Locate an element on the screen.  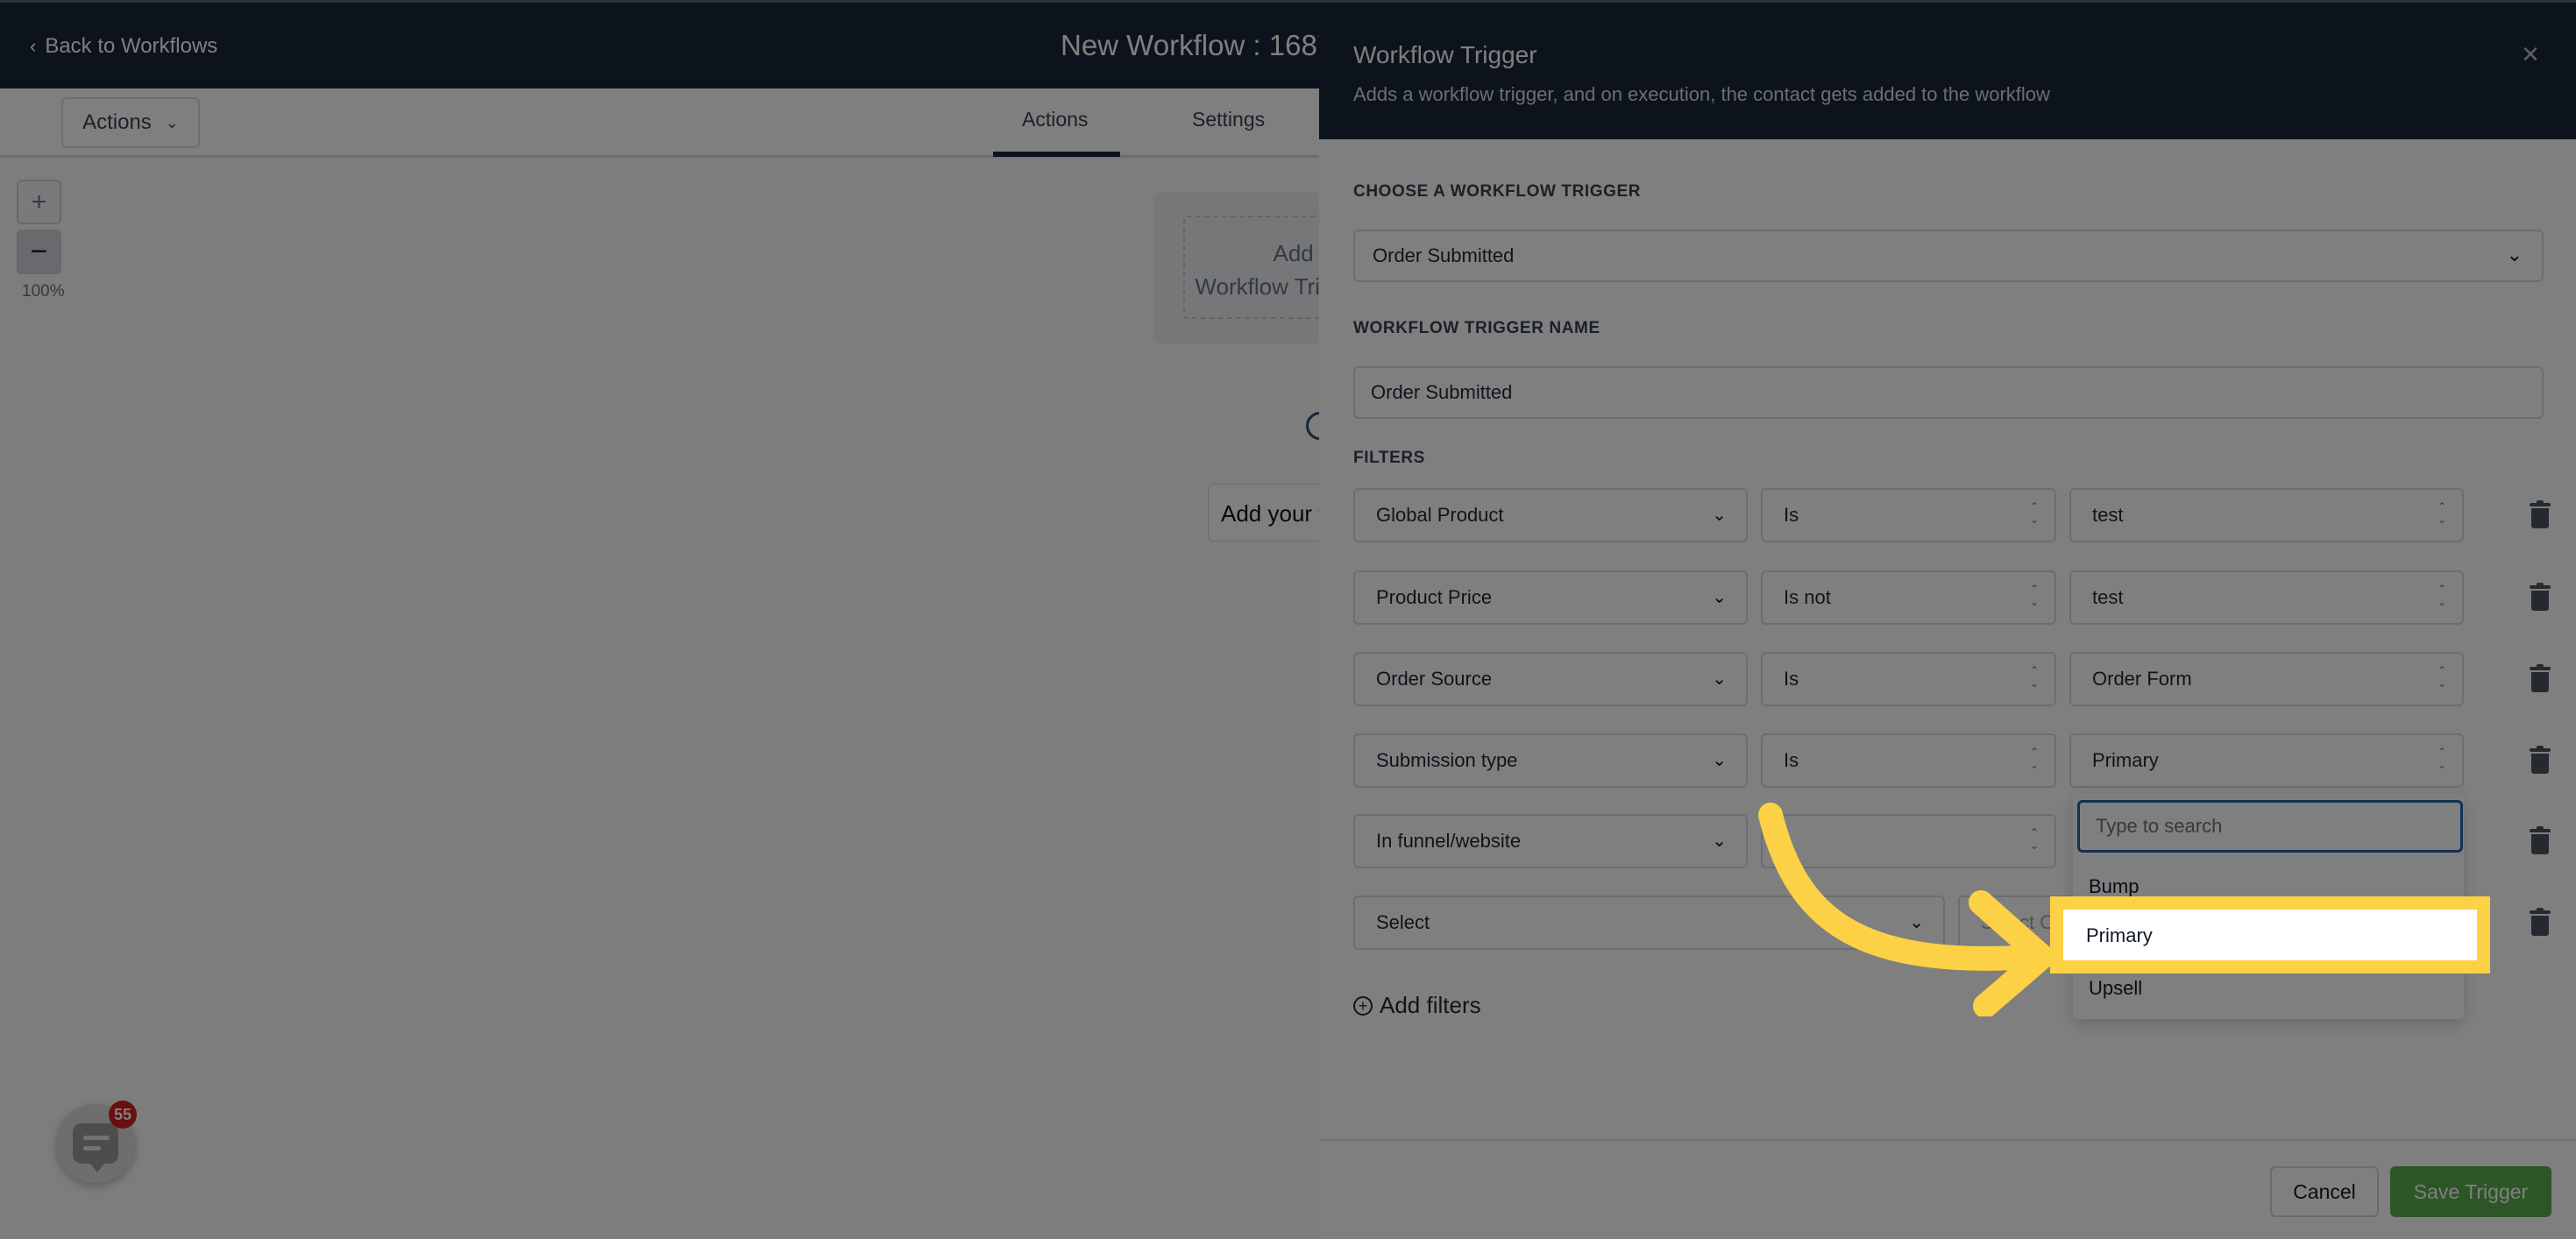
filter-row: Product Price ⌄ Is not ⌃ ⌄ test ⌃ ⌄ is located at coordinates (1958, 597).